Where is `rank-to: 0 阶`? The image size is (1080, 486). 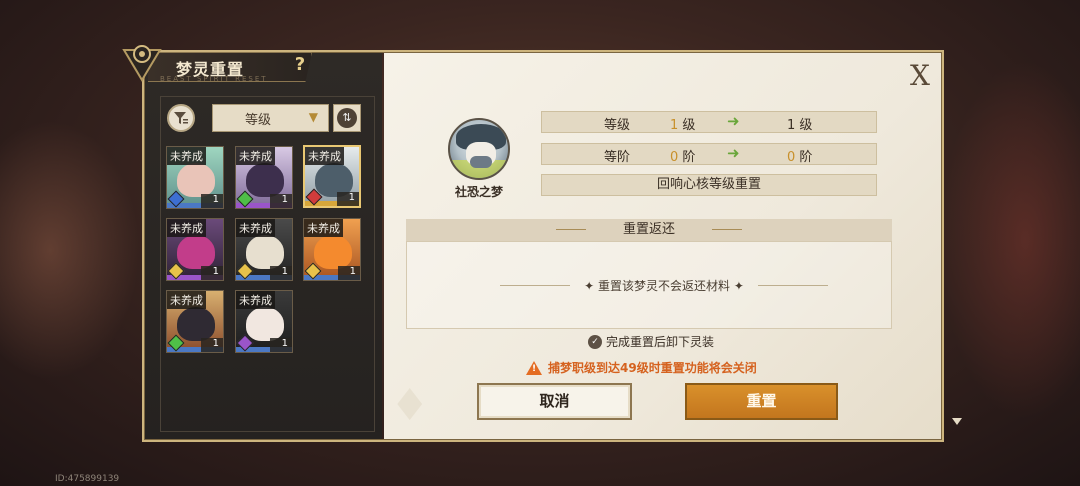
rank-to: 0 阶 is located at coordinates (799, 155).